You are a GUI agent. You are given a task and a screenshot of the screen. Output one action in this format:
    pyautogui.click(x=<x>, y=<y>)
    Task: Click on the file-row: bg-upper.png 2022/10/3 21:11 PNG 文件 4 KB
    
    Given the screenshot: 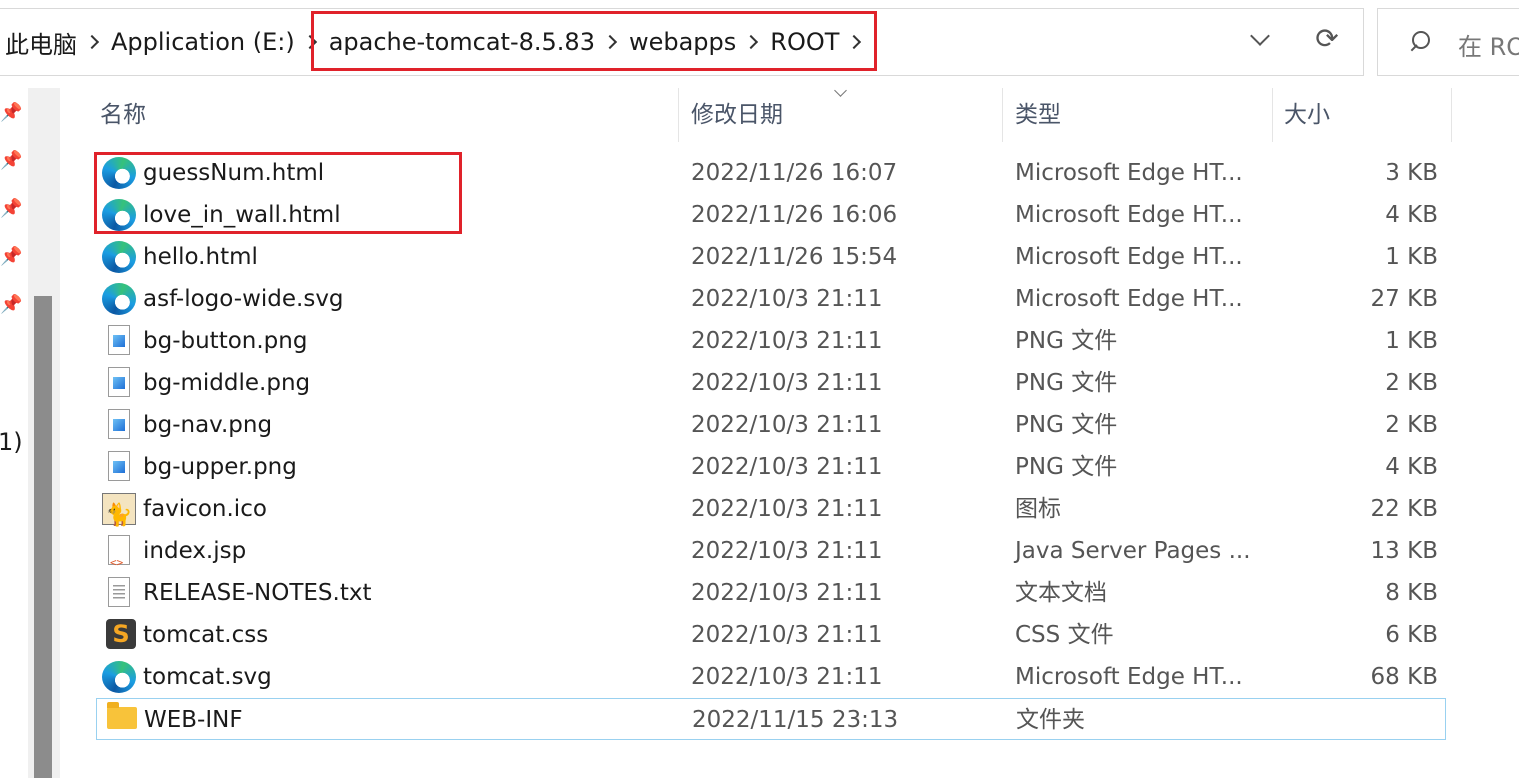 What is the action you would take?
    pyautogui.click(x=771, y=467)
    